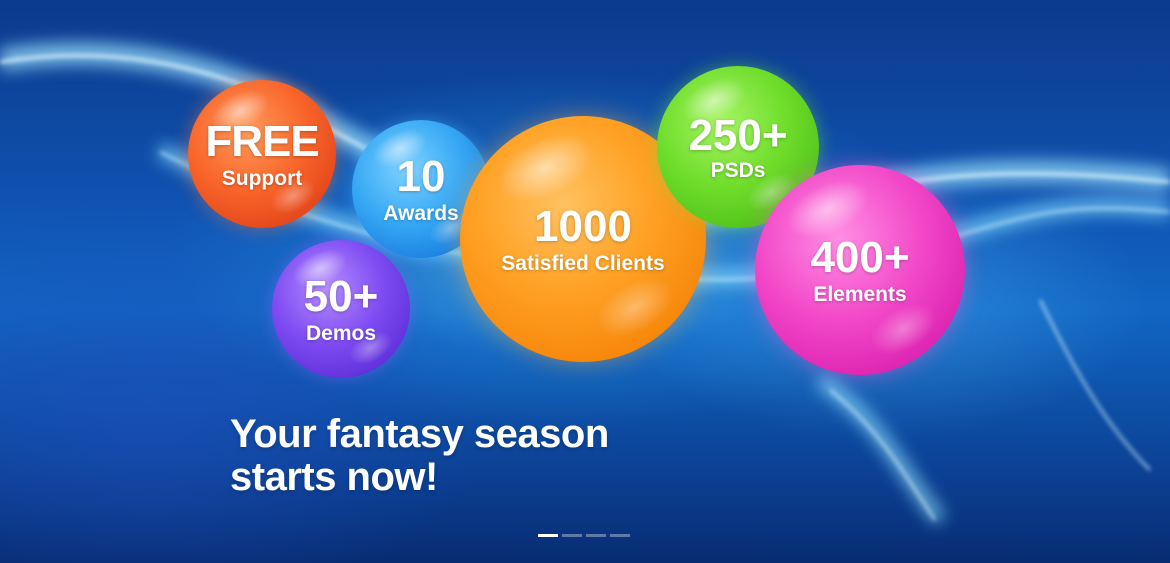 The width and height of the screenshot is (1170, 563). I want to click on bubble-caption: Awards, so click(421, 213).